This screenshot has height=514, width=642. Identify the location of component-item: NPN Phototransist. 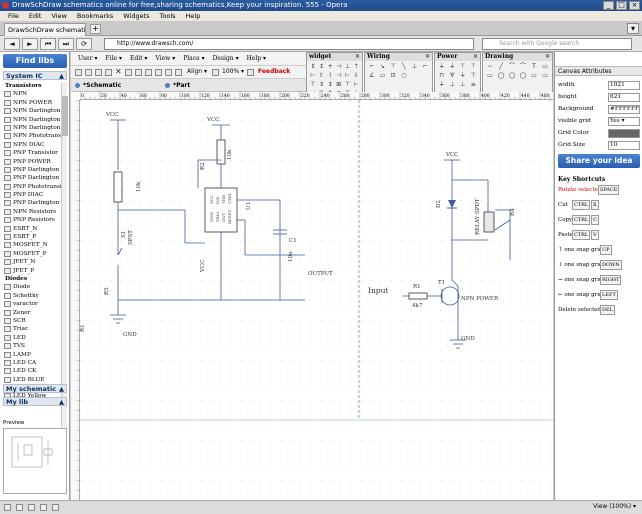
(32, 136).